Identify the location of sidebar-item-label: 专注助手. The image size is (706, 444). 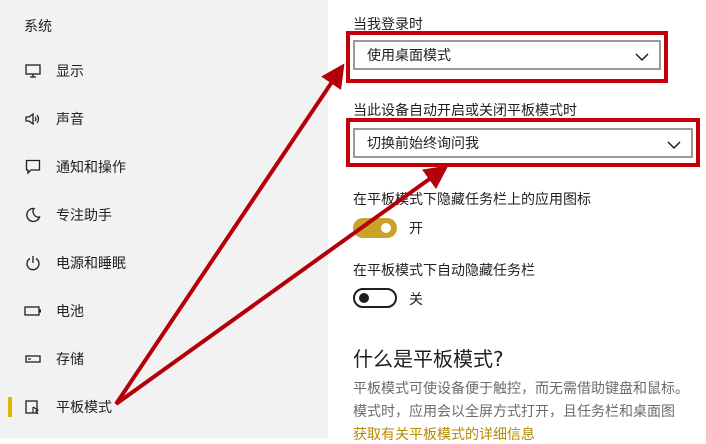
(84, 216).